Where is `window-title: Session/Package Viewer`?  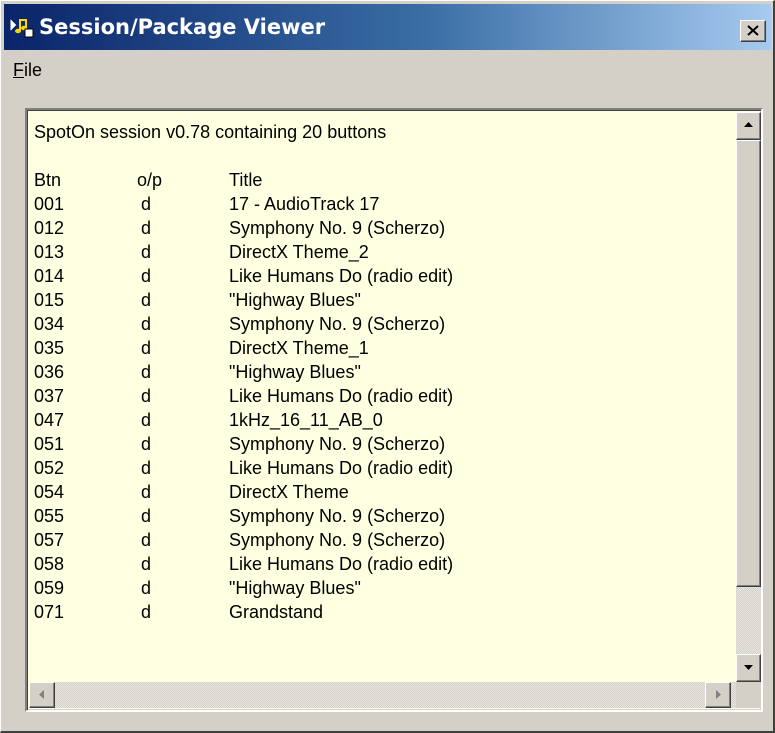
window-title: Session/Package Viewer is located at coordinates (182, 27).